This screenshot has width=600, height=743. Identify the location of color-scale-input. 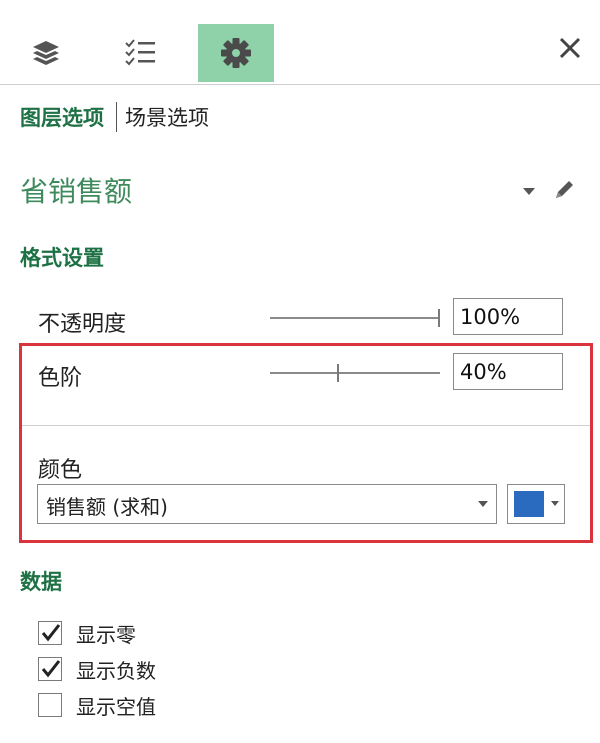
(508, 371).